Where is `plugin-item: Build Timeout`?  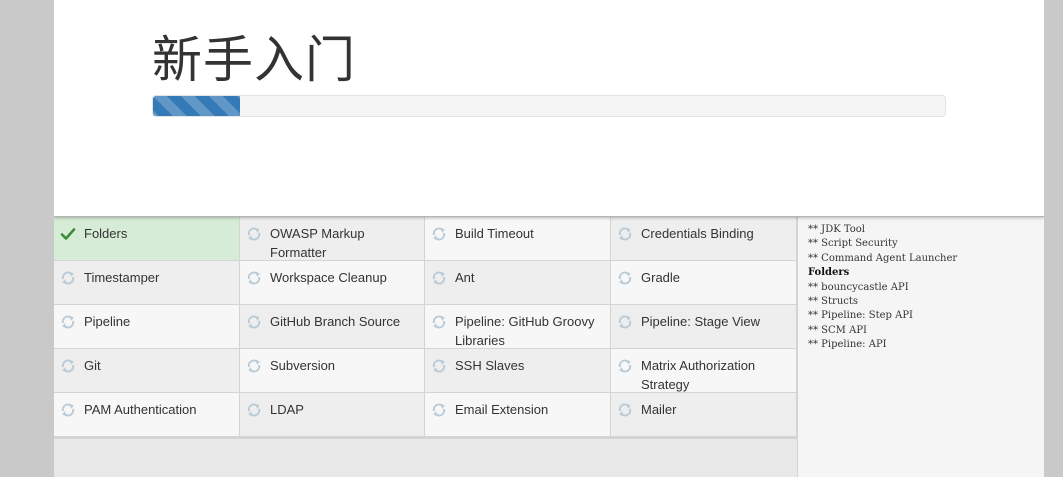 plugin-item: Build Timeout is located at coordinates (518, 239).